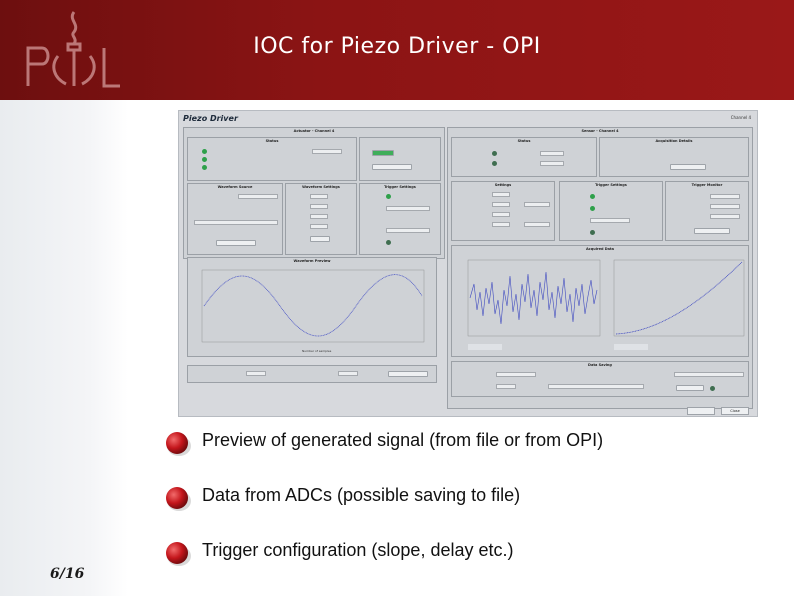  Describe the element at coordinates (610, 220) in the screenshot. I see `sensor-trigger-field` at that location.